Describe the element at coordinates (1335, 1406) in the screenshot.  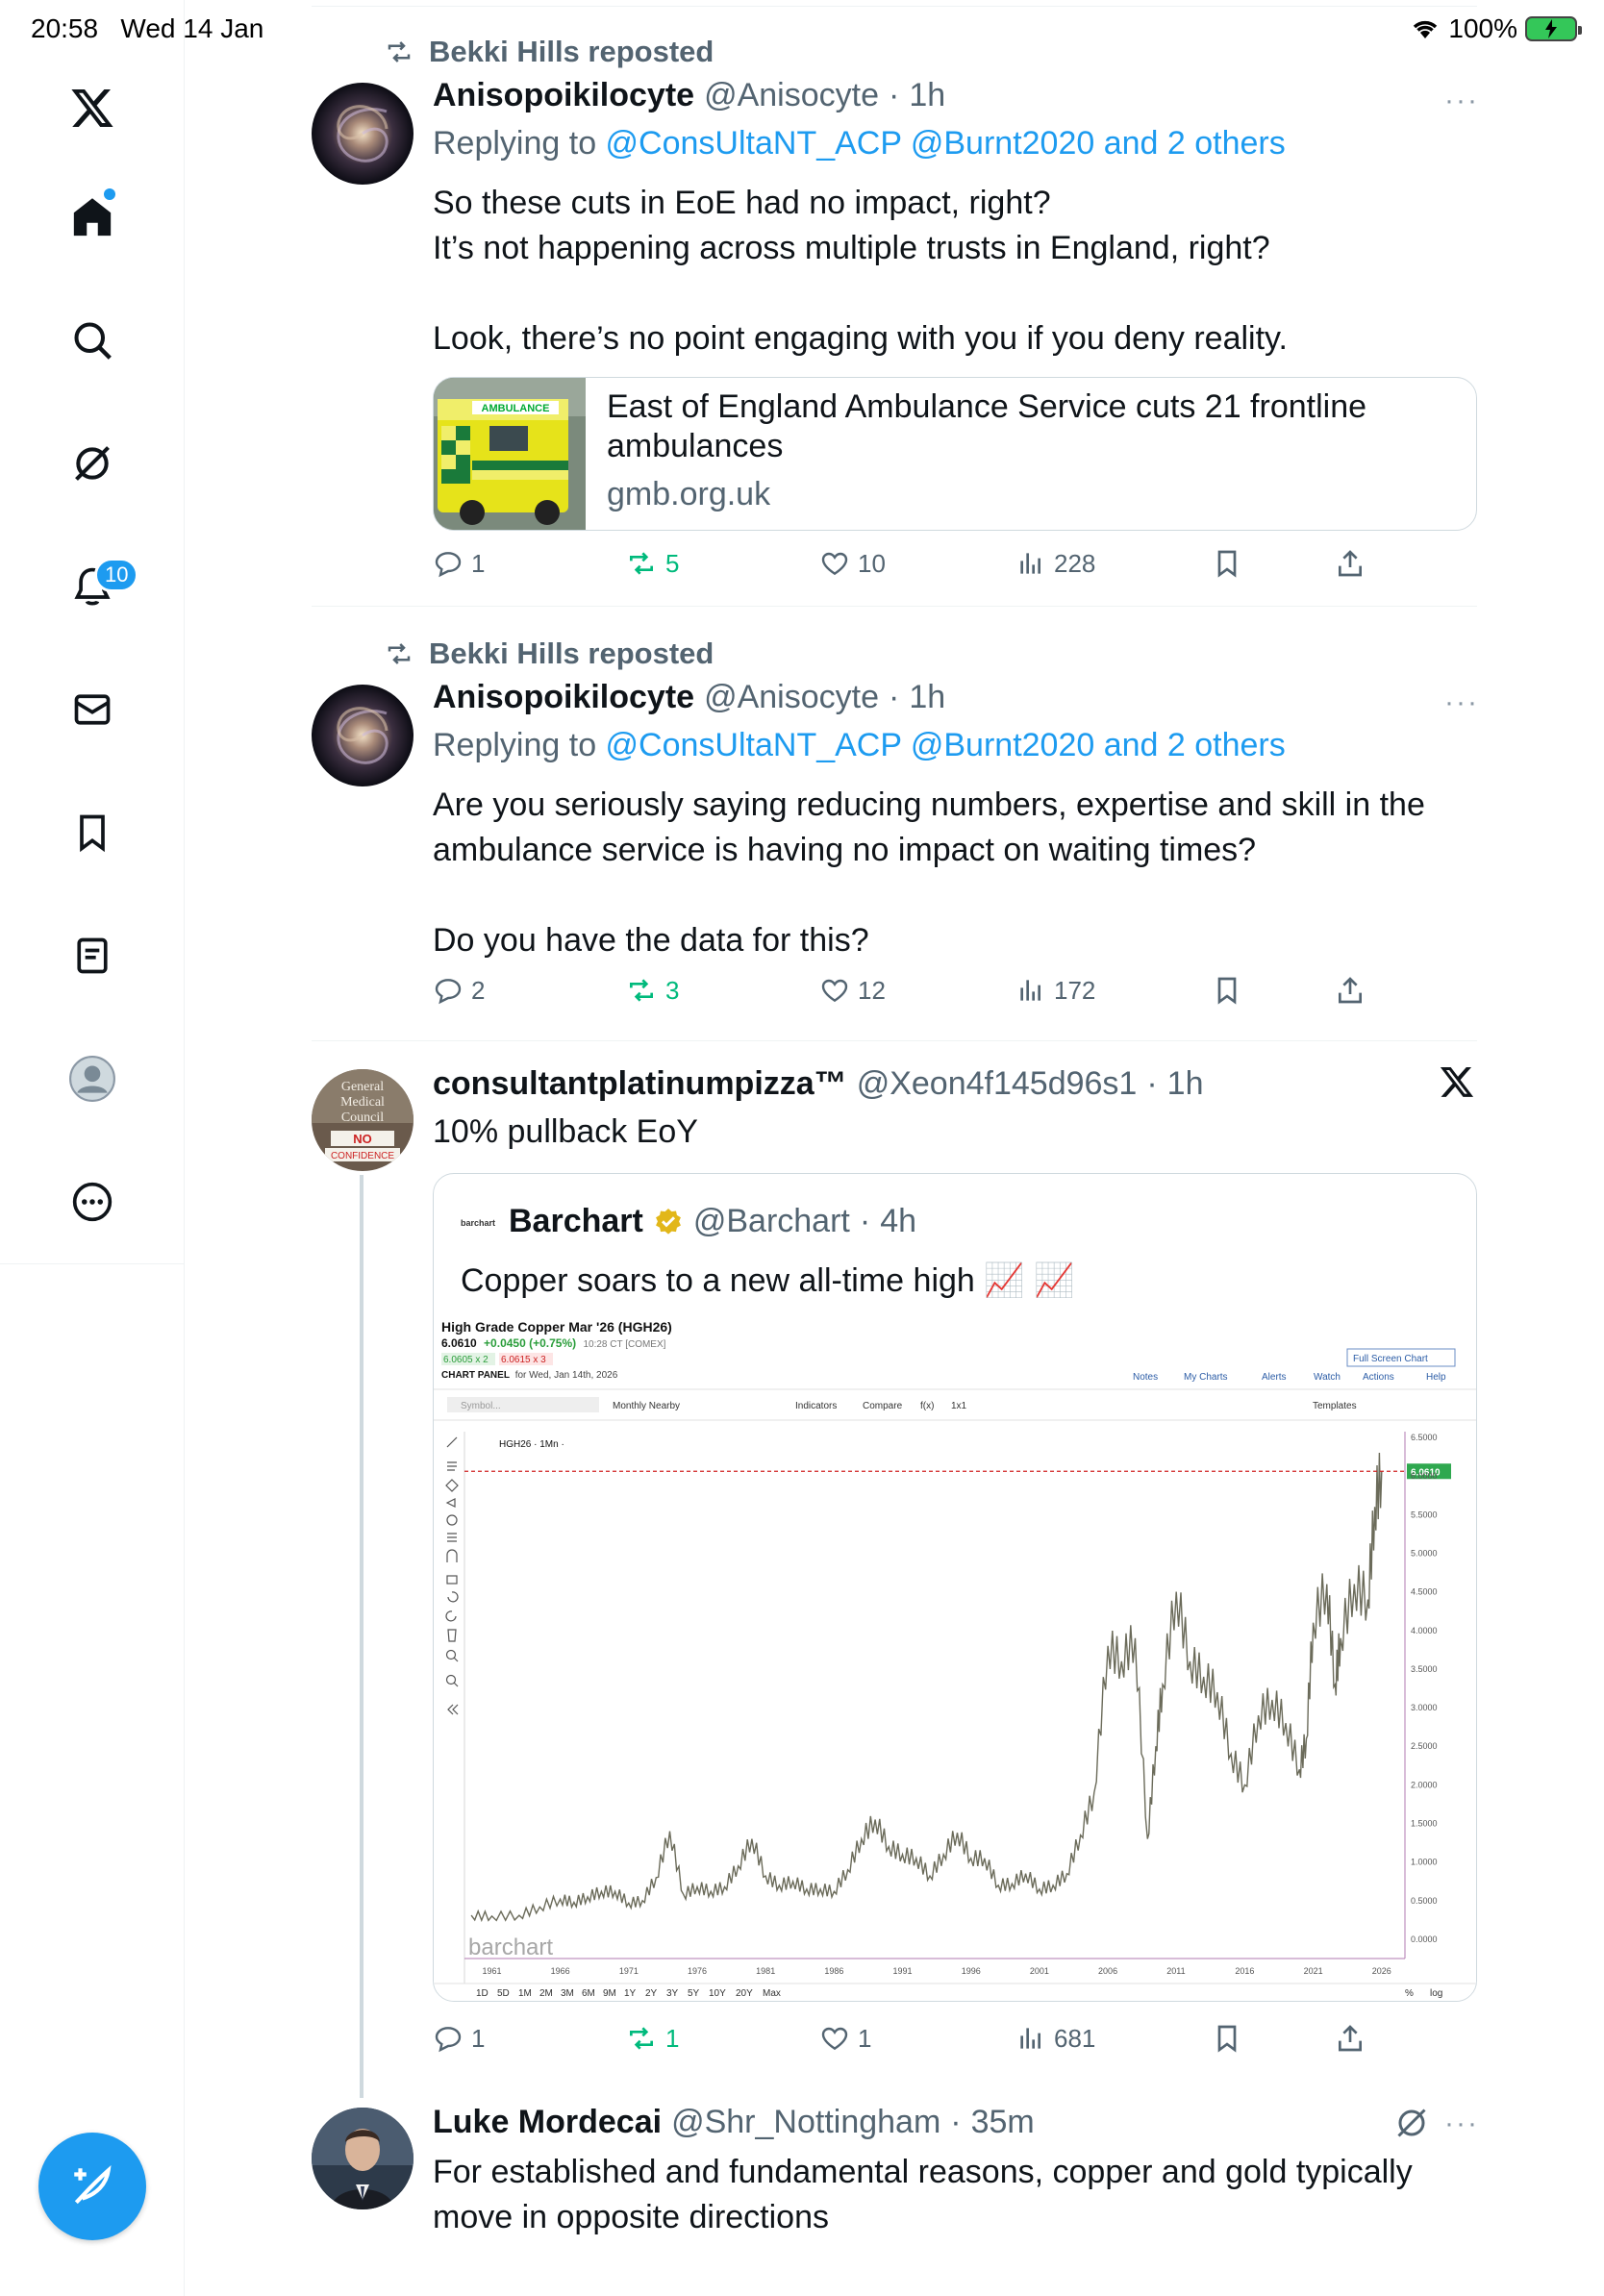
I see `chart-templates-button: Templates` at that location.